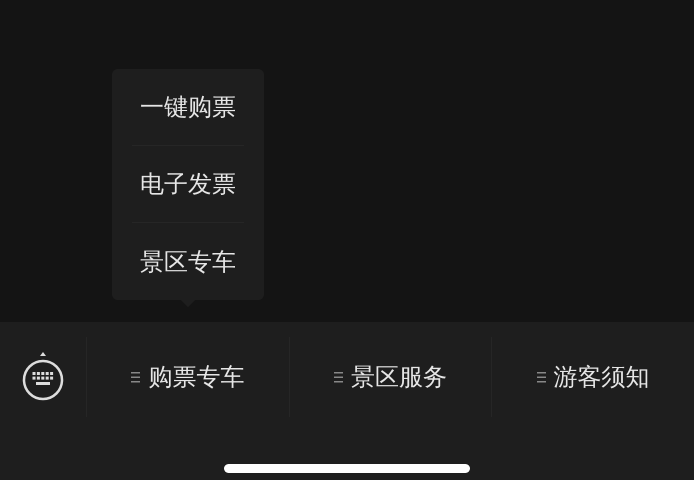 This screenshot has width=694, height=480. Describe the element at coordinates (187, 377) in the screenshot. I see `menu-tab: 购票专车` at that location.